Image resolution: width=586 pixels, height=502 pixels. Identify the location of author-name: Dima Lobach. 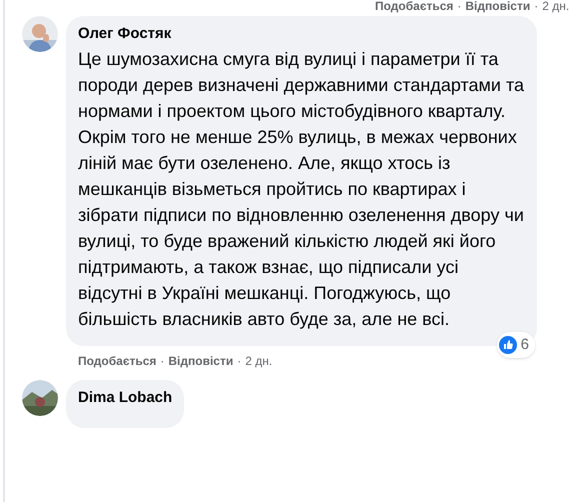
(125, 398).